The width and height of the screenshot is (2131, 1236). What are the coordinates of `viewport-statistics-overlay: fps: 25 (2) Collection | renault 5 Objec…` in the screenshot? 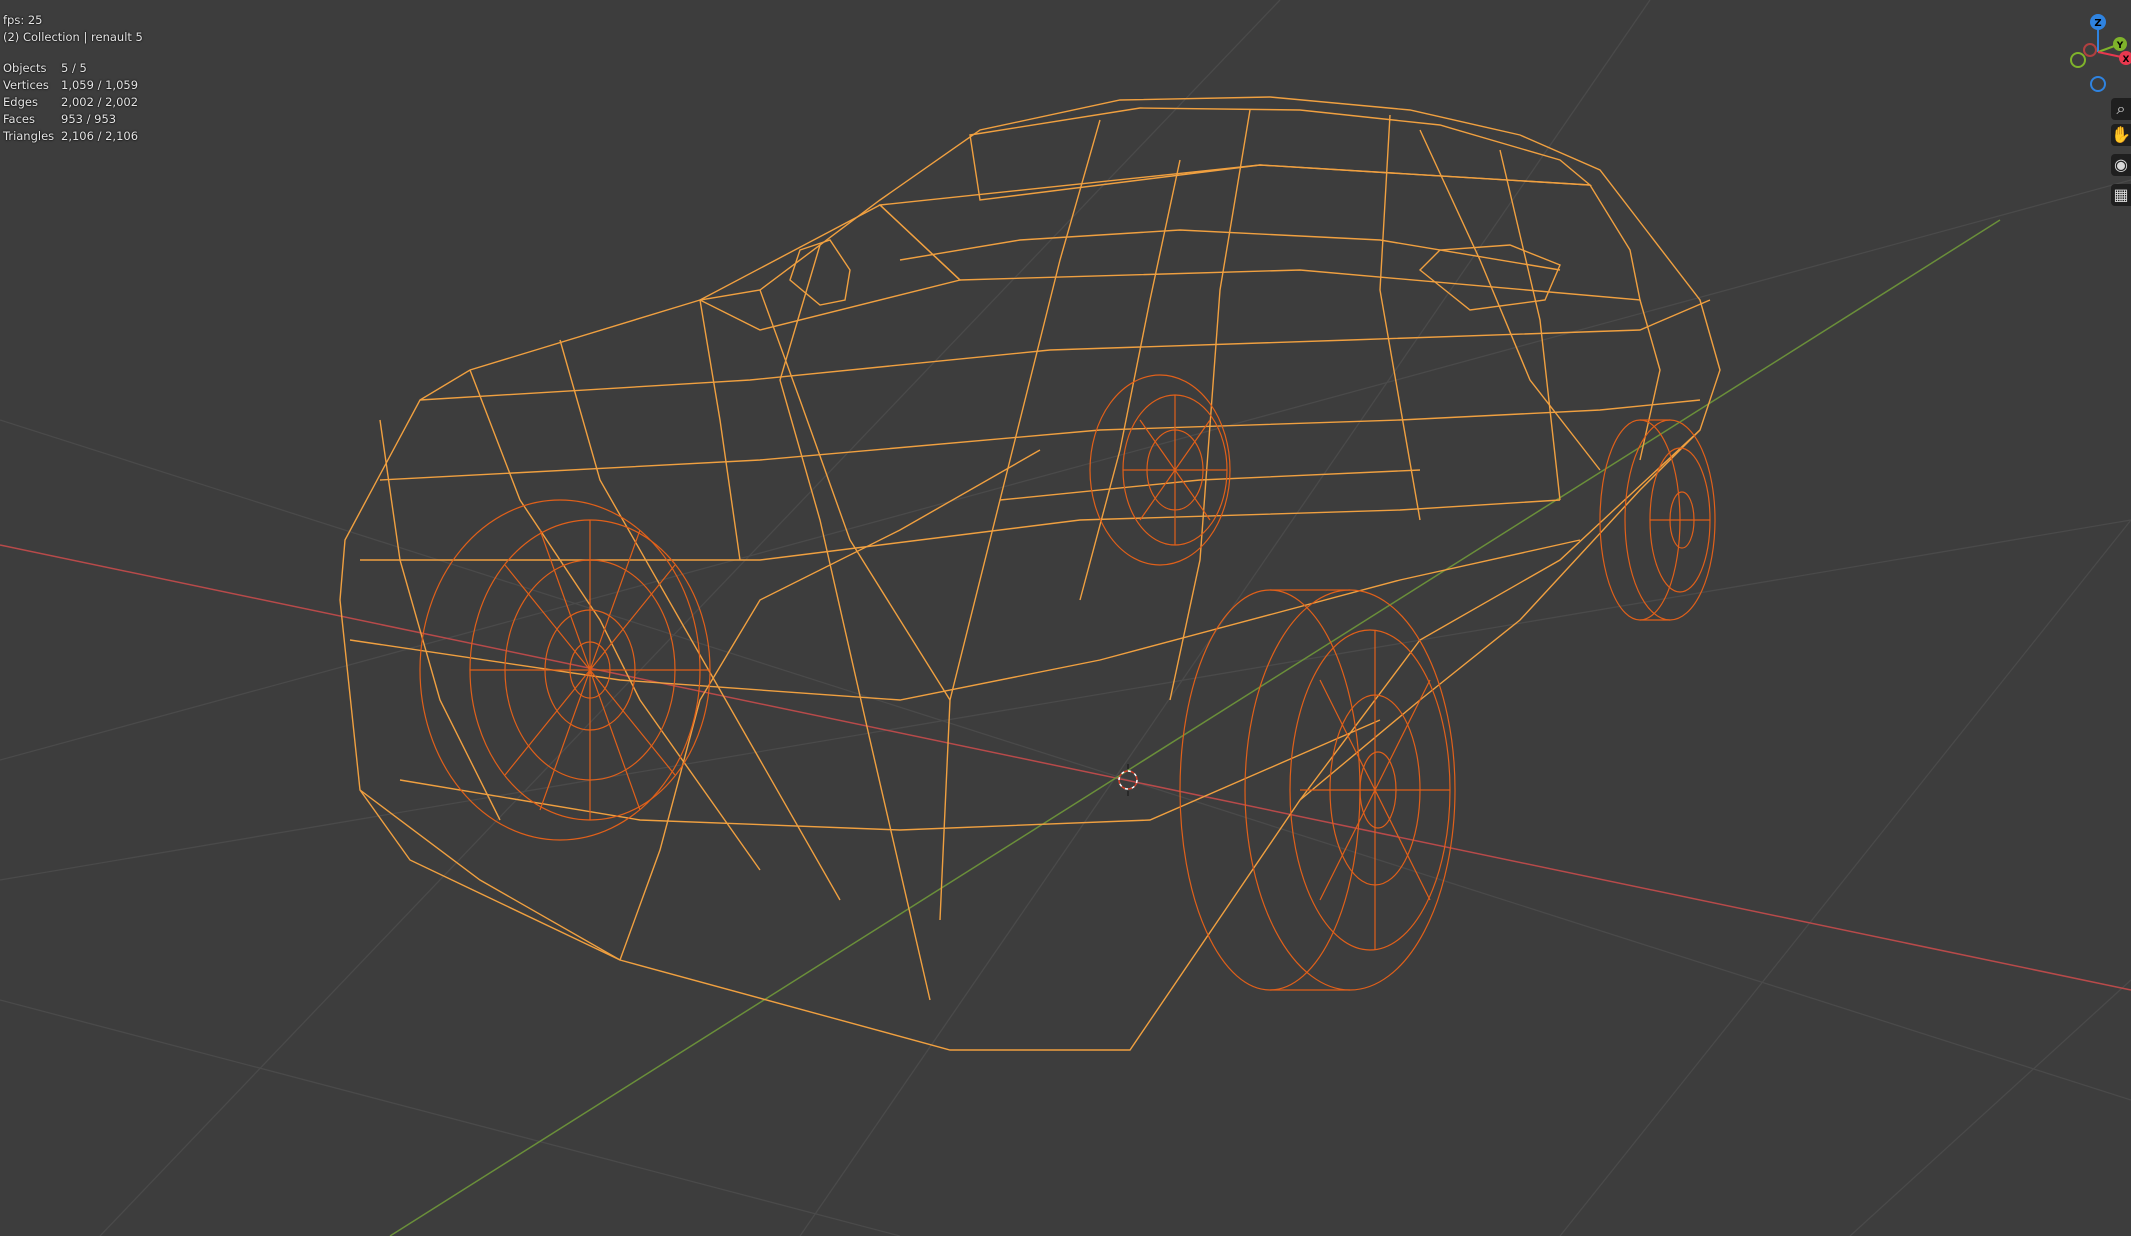 It's located at (73, 78).